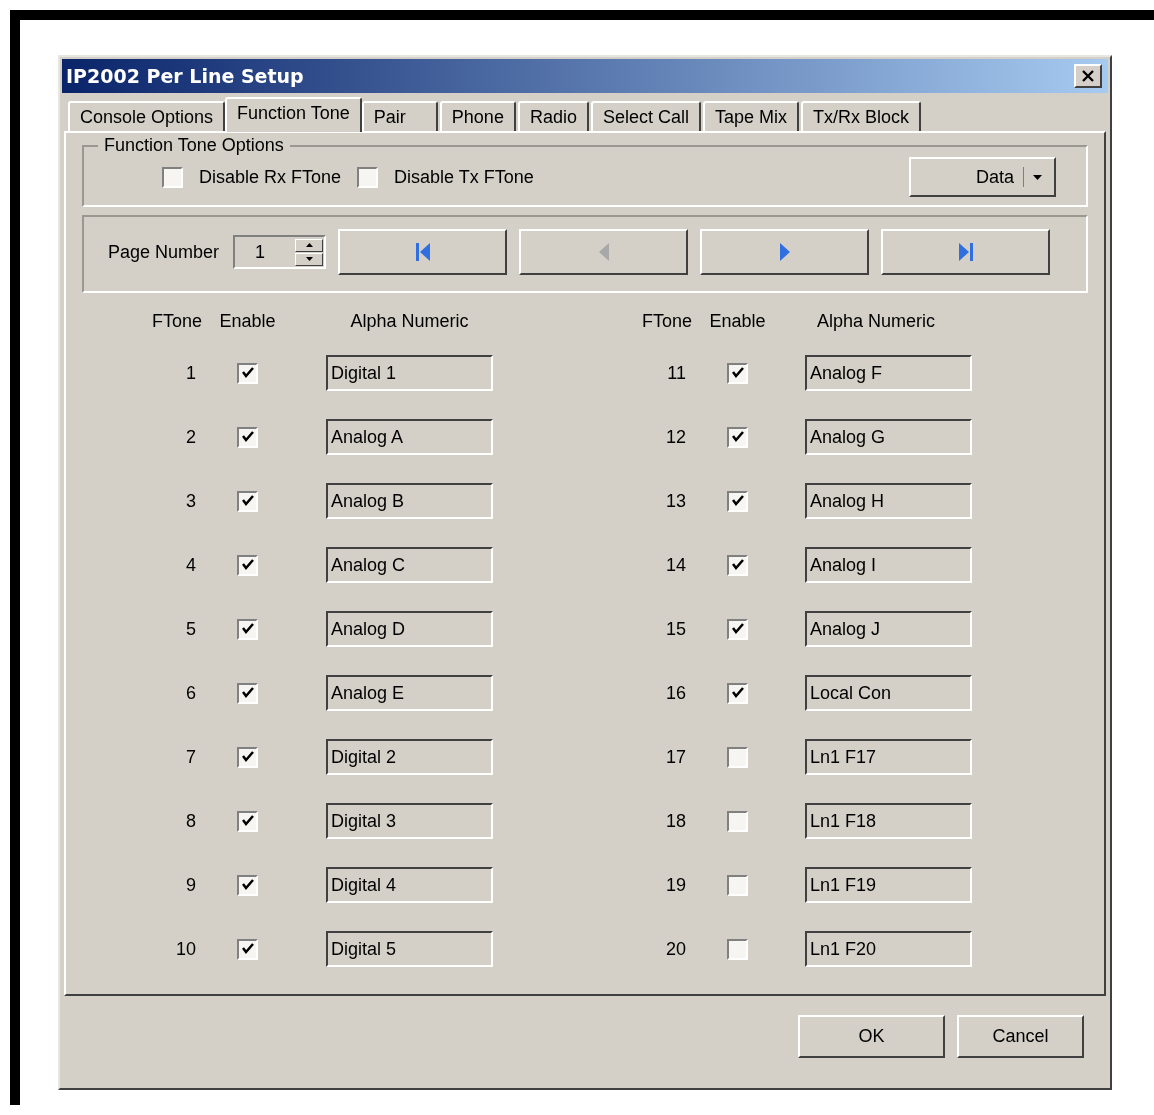 The height and width of the screenshot is (1115, 1154). Describe the element at coordinates (409, 949) in the screenshot. I see `alpha-numeric-field: Digital 5` at that location.